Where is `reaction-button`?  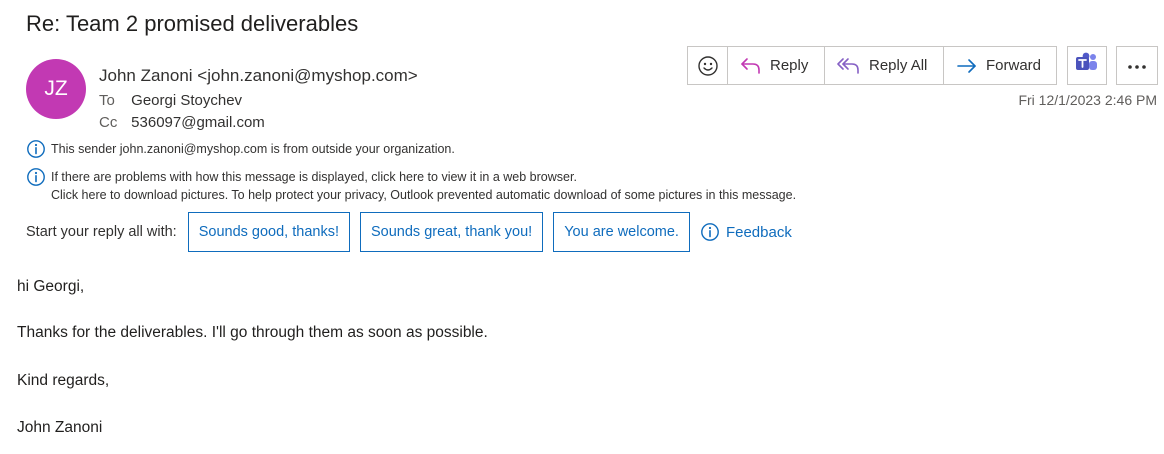 reaction-button is located at coordinates (708, 65).